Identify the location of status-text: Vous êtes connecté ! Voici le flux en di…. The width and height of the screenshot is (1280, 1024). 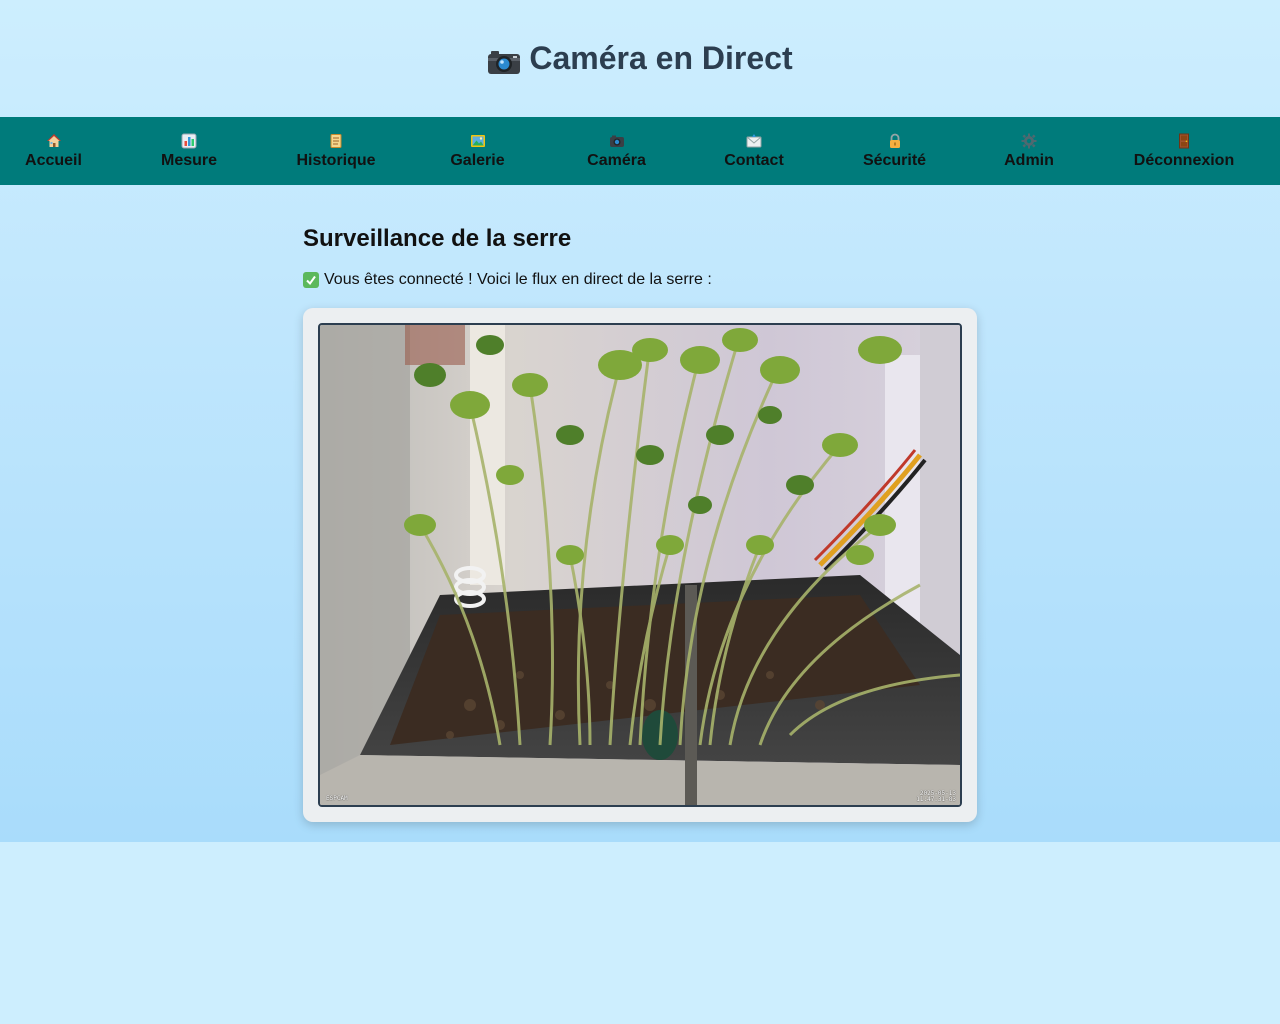
(518, 279).